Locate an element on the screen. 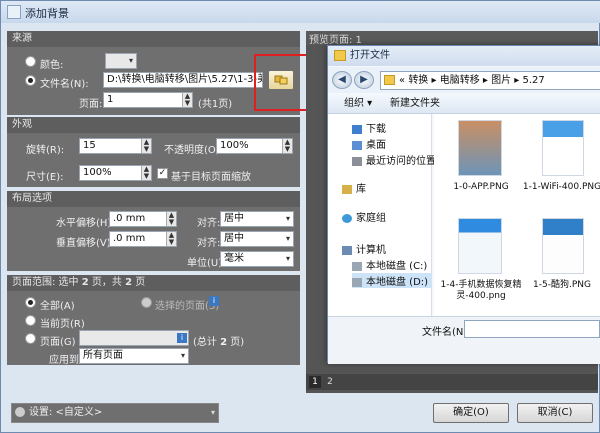 This screenshot has width=600, height=433. file-name-1: 1-1-WiFi-400.PNG is located at coordinates (561, 187).